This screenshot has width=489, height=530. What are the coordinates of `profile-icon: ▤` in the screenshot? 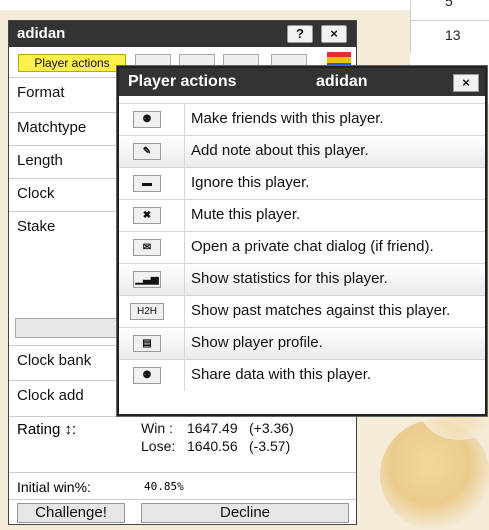 It's located at (147, 343).